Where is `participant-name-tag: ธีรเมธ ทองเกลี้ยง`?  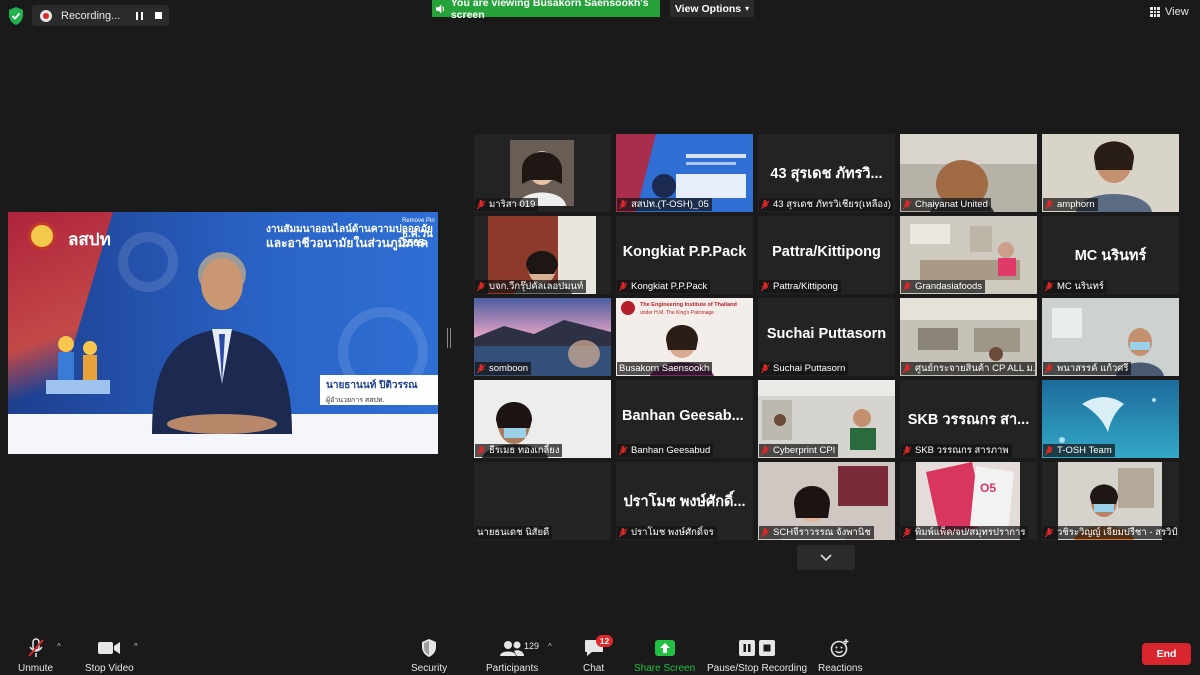
participant-name-tag: ธีรเมธ ทองเกลี้ยง is located at coordinates (519, 450).